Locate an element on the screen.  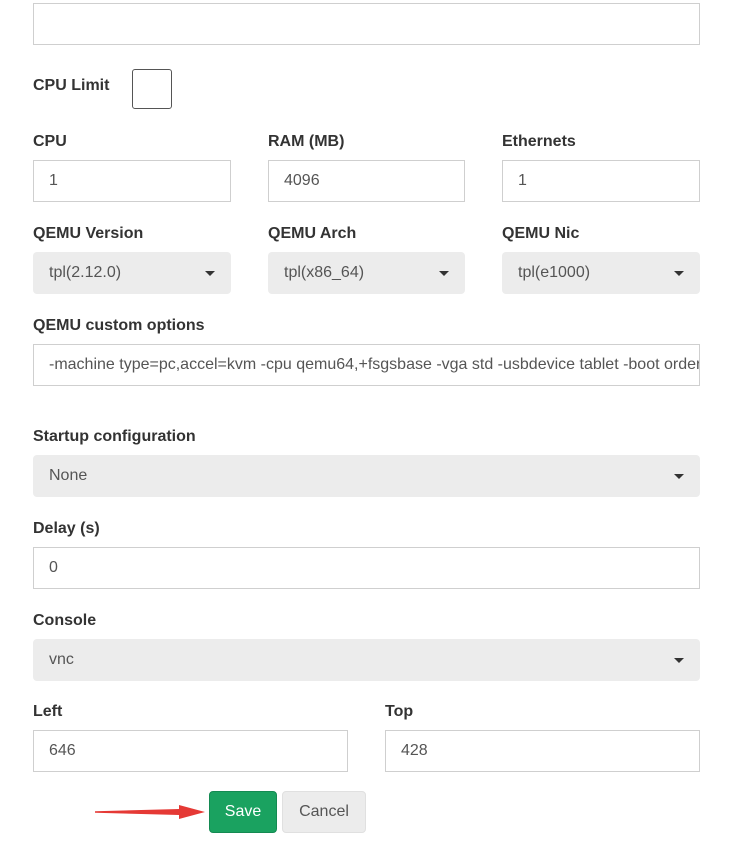
ram-input: 4096 is located at coordinates (366, 181).